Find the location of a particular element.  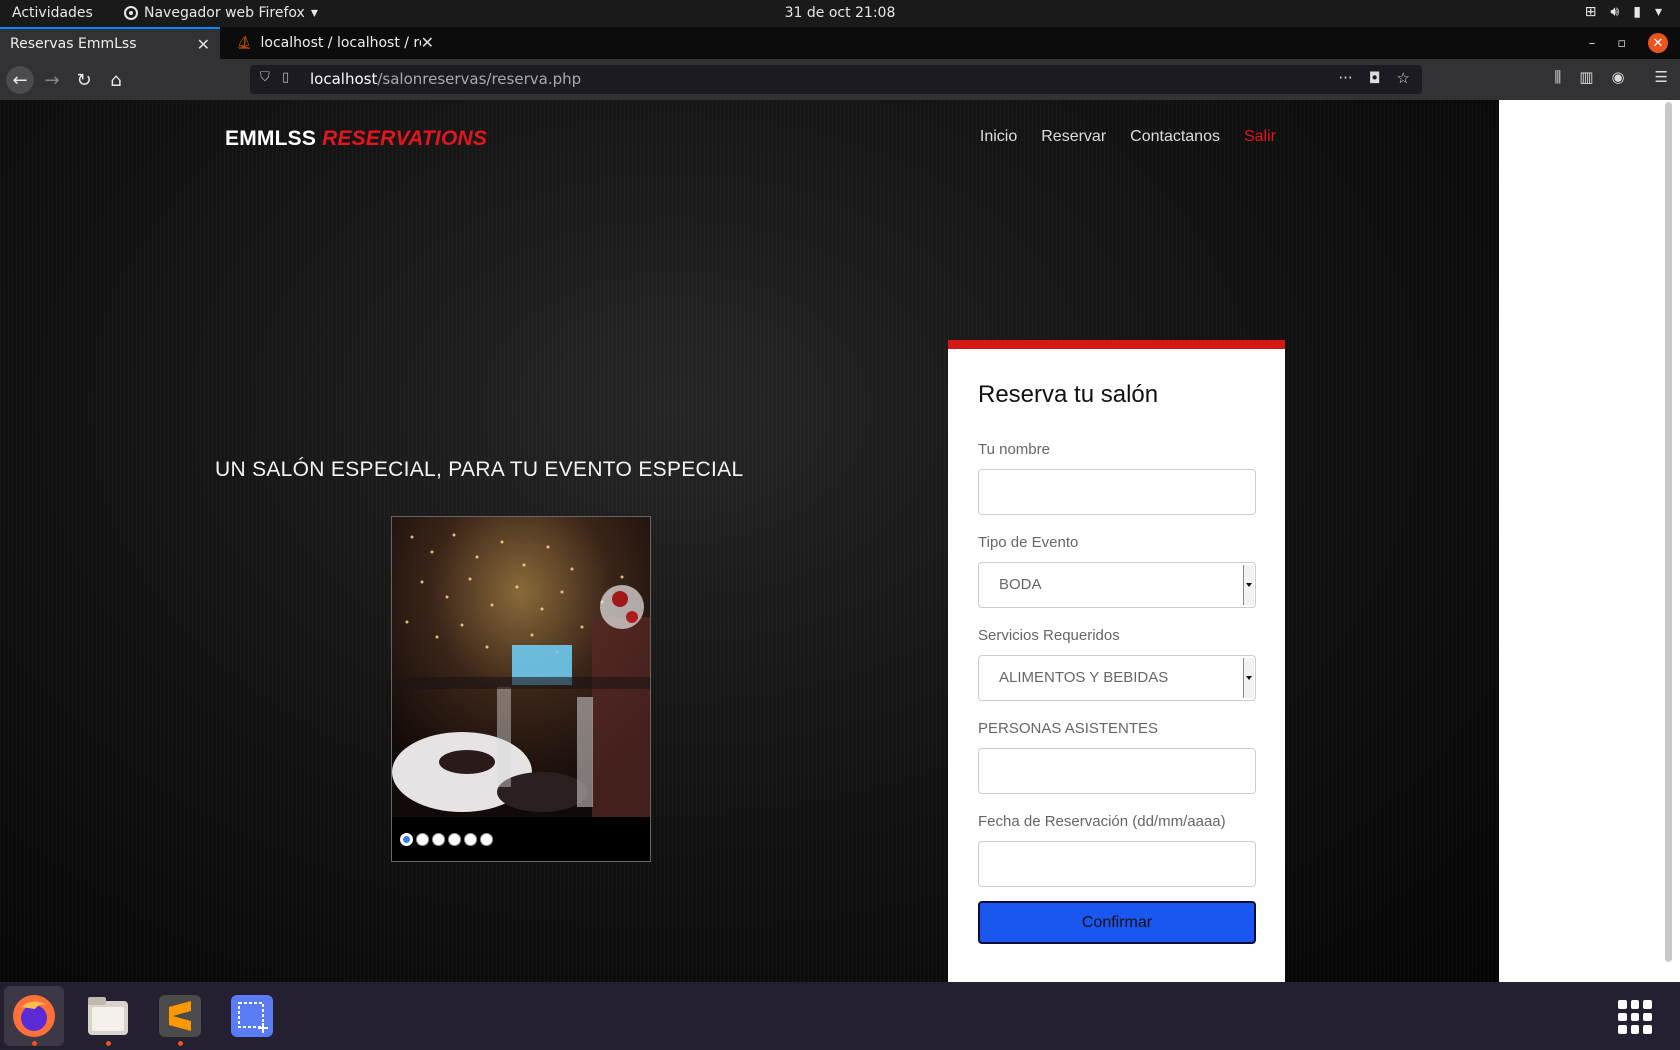

show-applications-icon is located at coordinates (1635, 1017).